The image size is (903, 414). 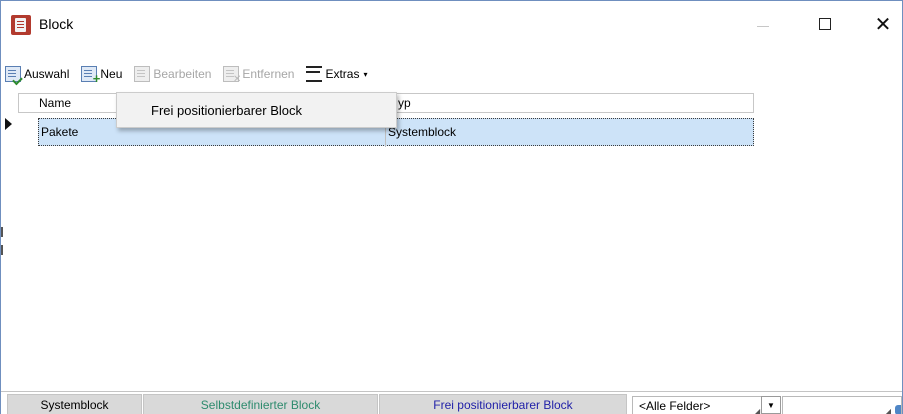 I want to click on window-title: Block, so click(x=56, y=24).